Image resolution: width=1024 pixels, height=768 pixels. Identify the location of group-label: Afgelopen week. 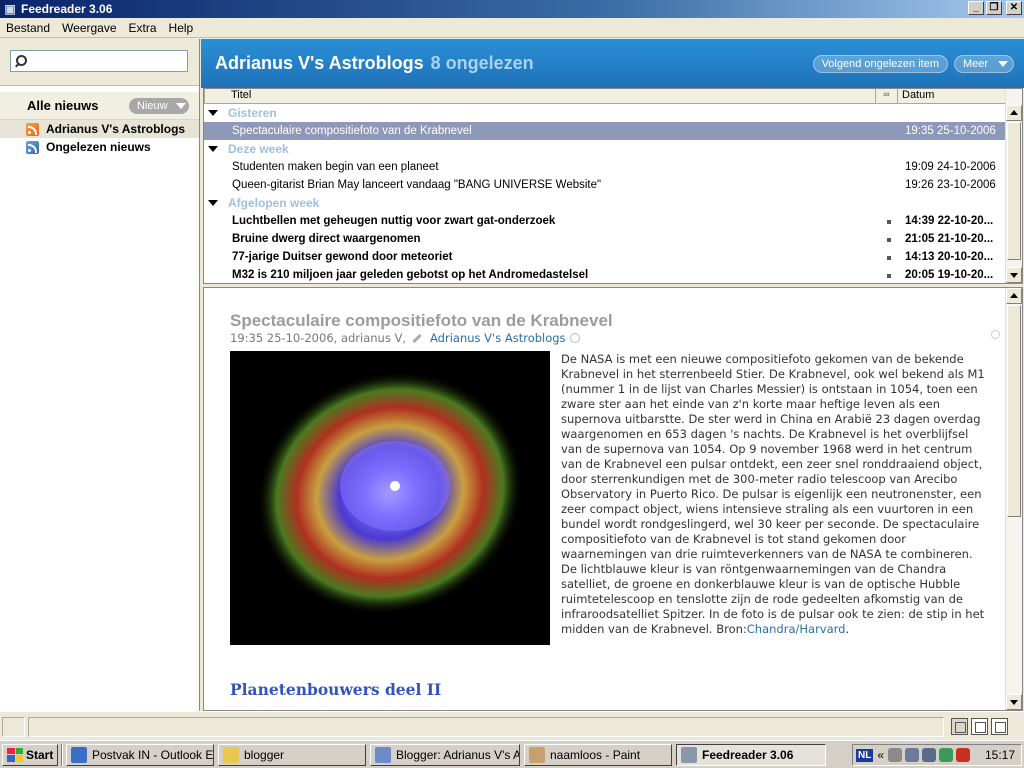
(274, 203).